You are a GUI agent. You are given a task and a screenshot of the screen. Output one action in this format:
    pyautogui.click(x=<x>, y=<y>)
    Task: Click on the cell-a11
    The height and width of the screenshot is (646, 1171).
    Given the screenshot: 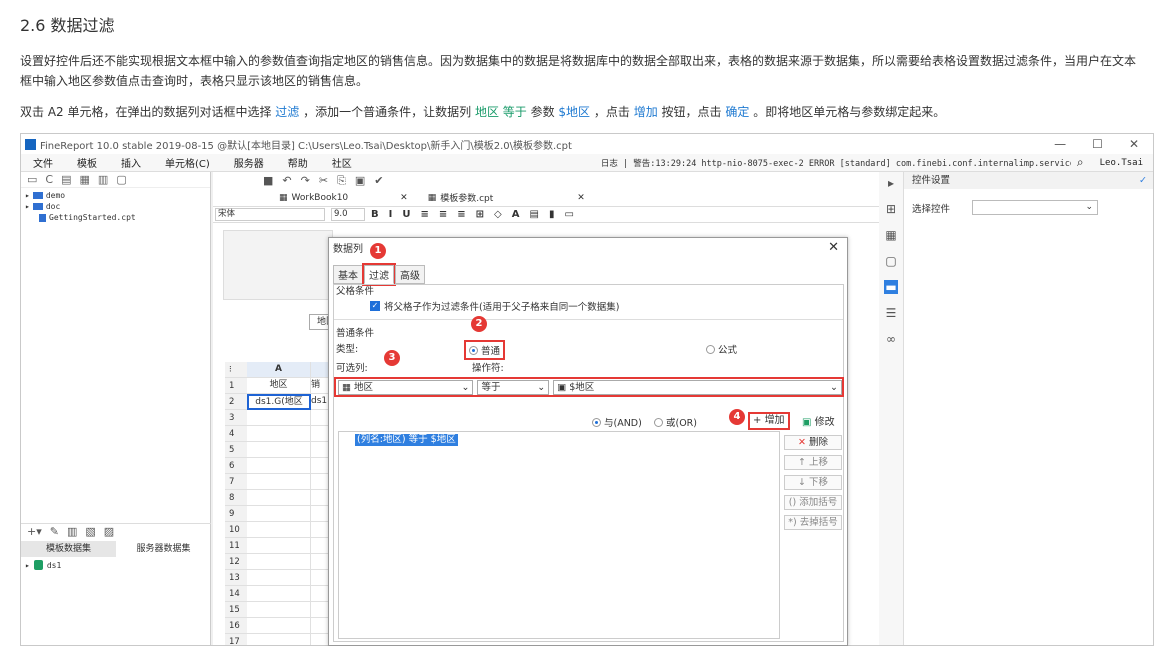 What is the action you would take?
    pyautogui.click(x=279, y=546)
    